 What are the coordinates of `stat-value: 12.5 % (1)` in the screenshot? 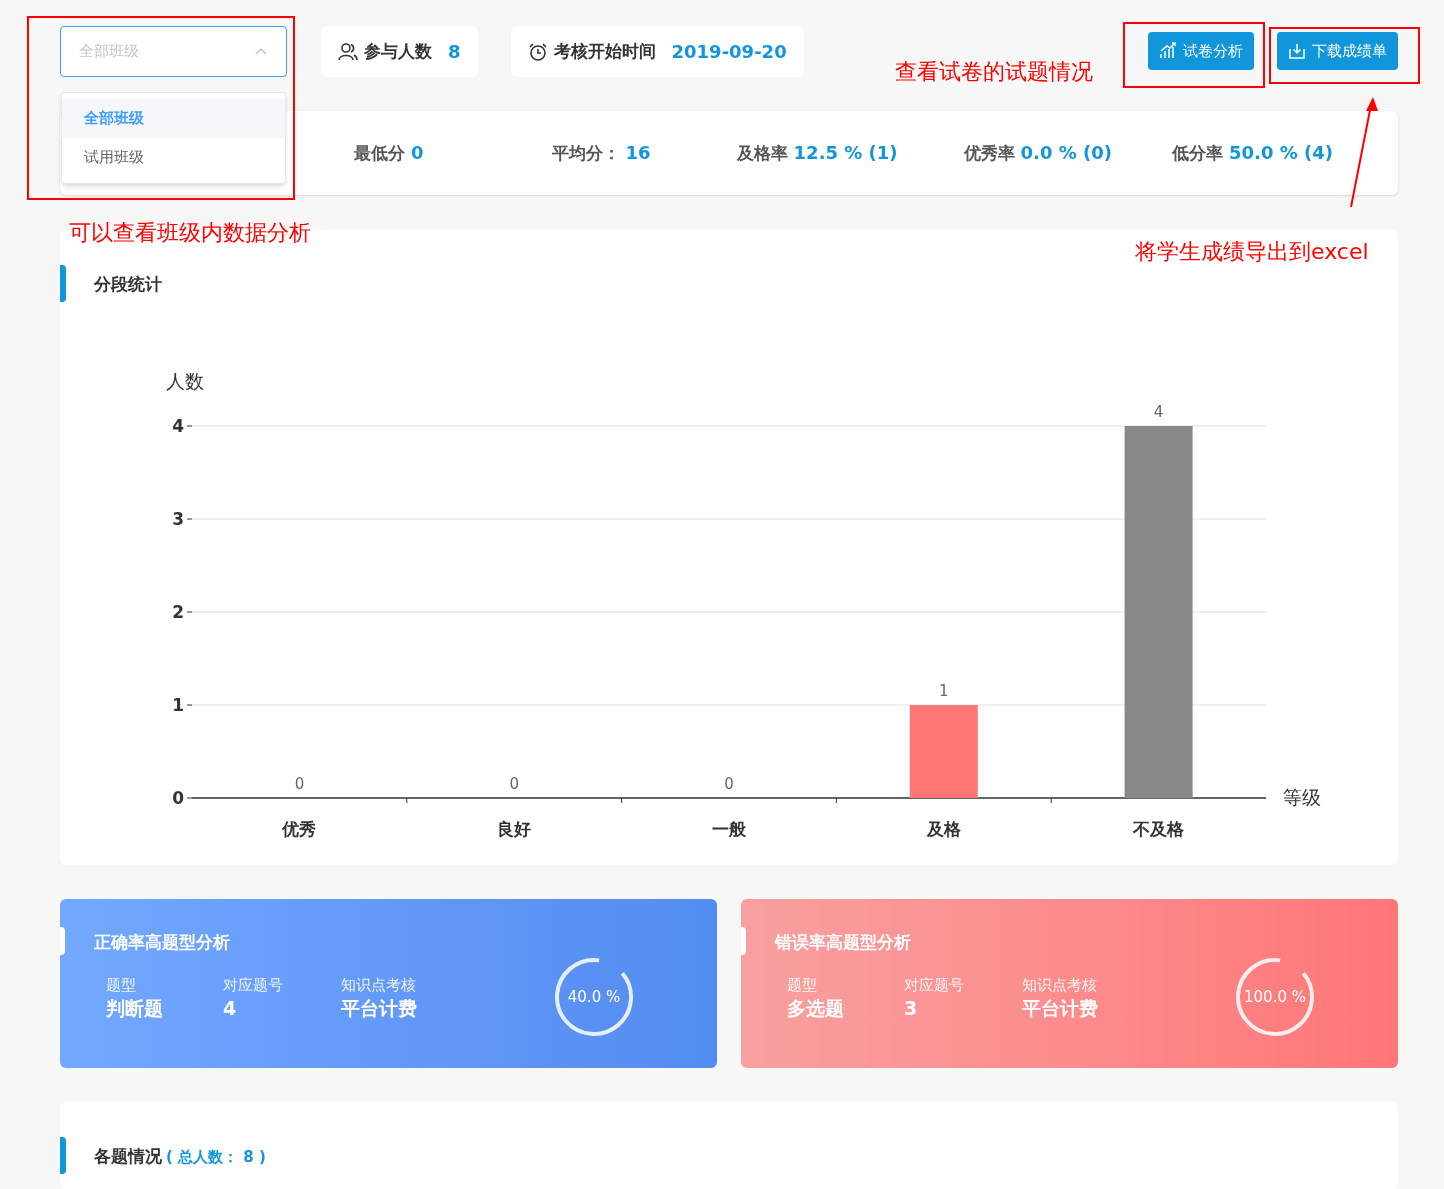 It's located at (845, 153).